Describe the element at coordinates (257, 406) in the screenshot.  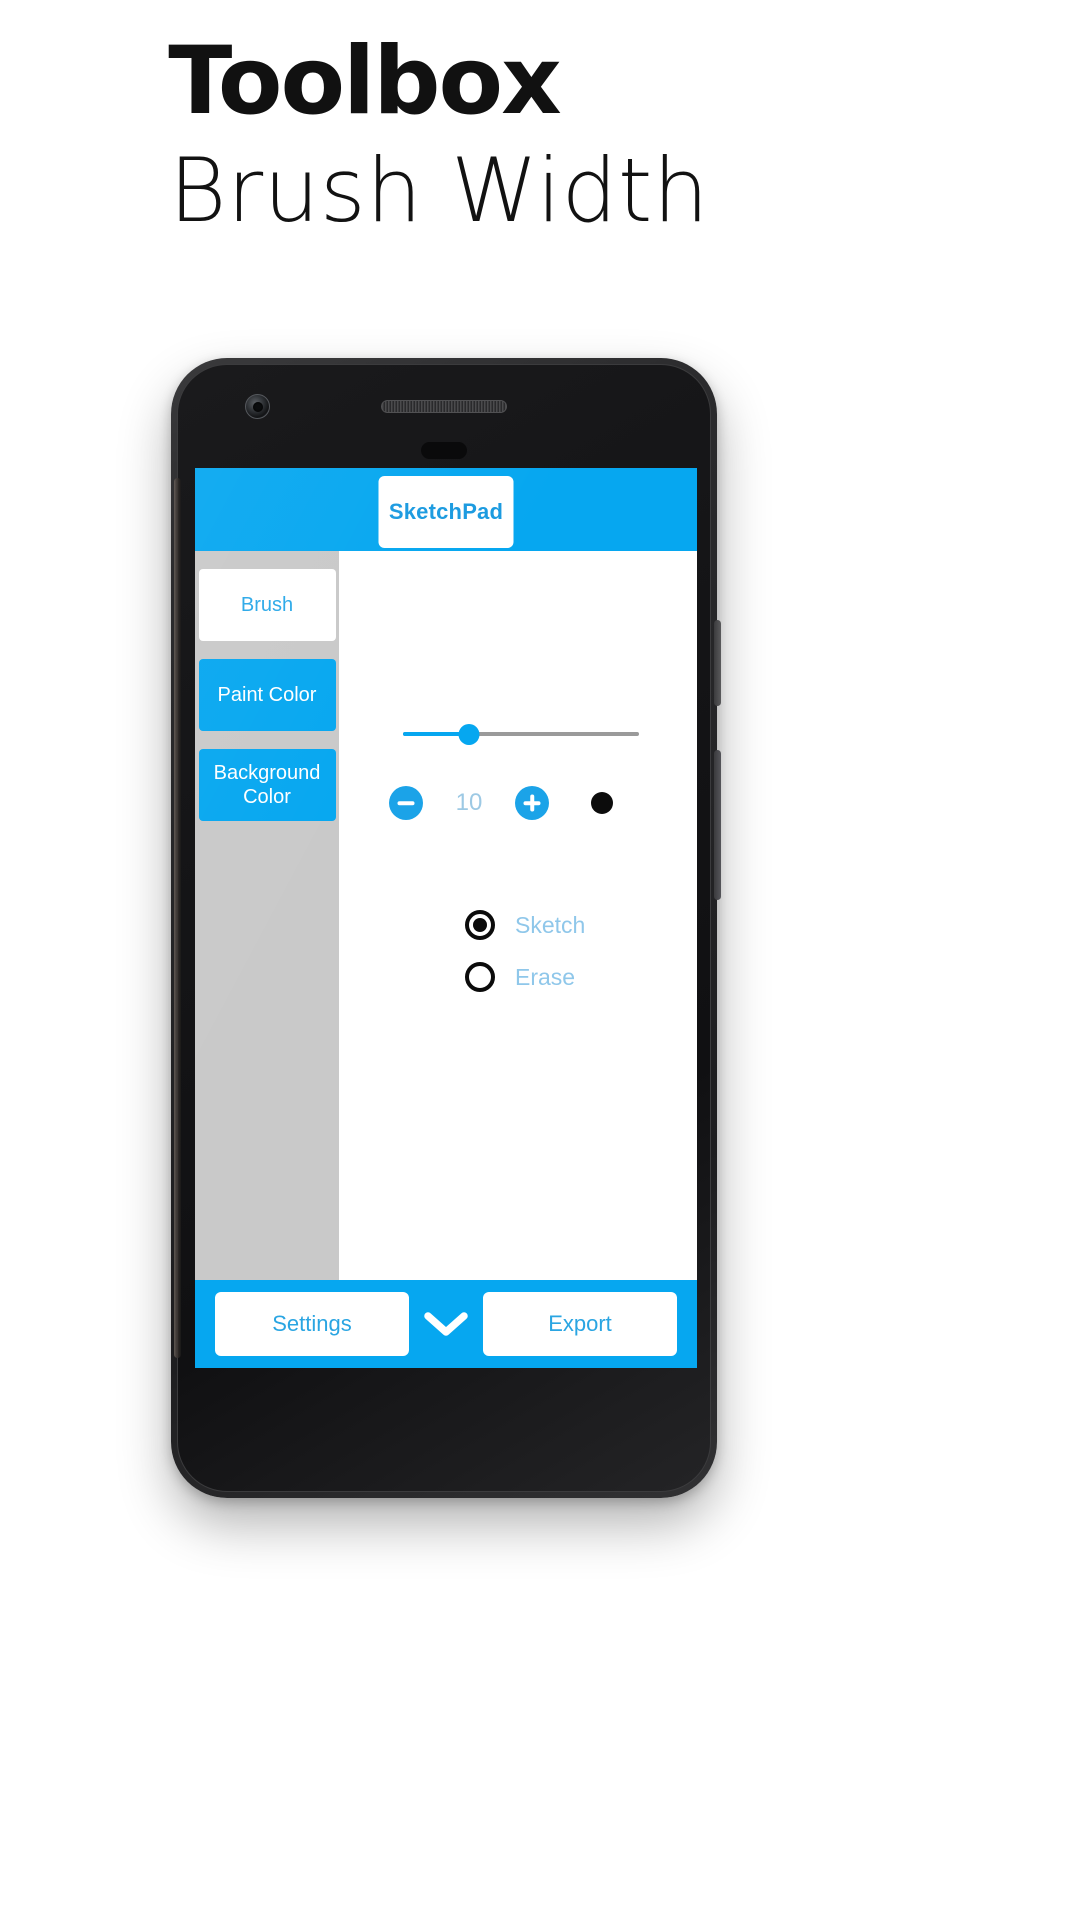
I see `front-camera-icon` at that location.